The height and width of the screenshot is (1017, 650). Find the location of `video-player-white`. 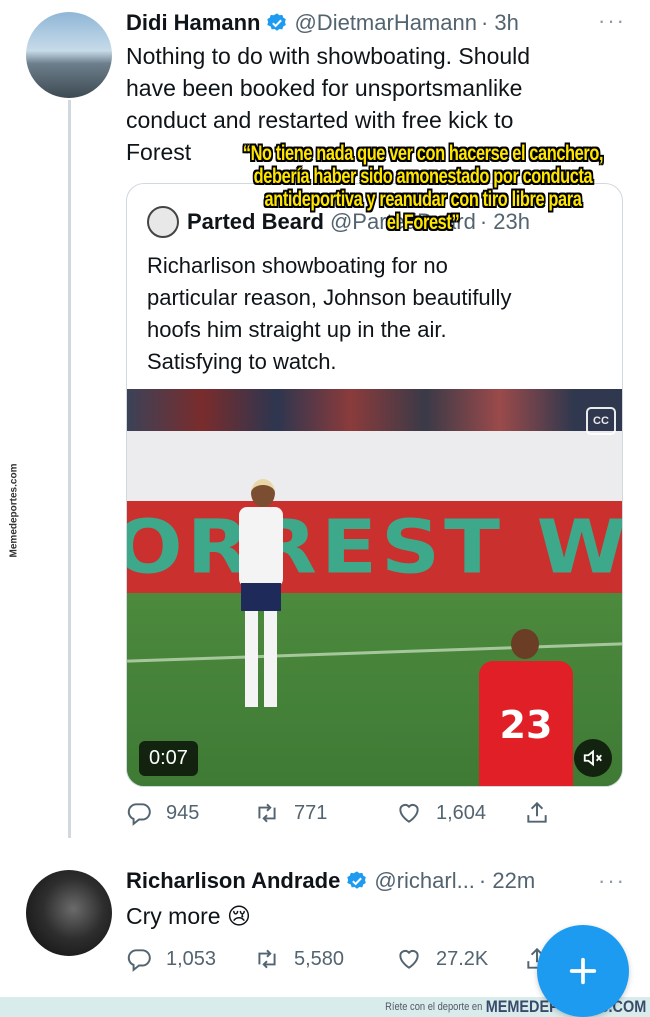

video-player-white is located at coordinates (258, 594).